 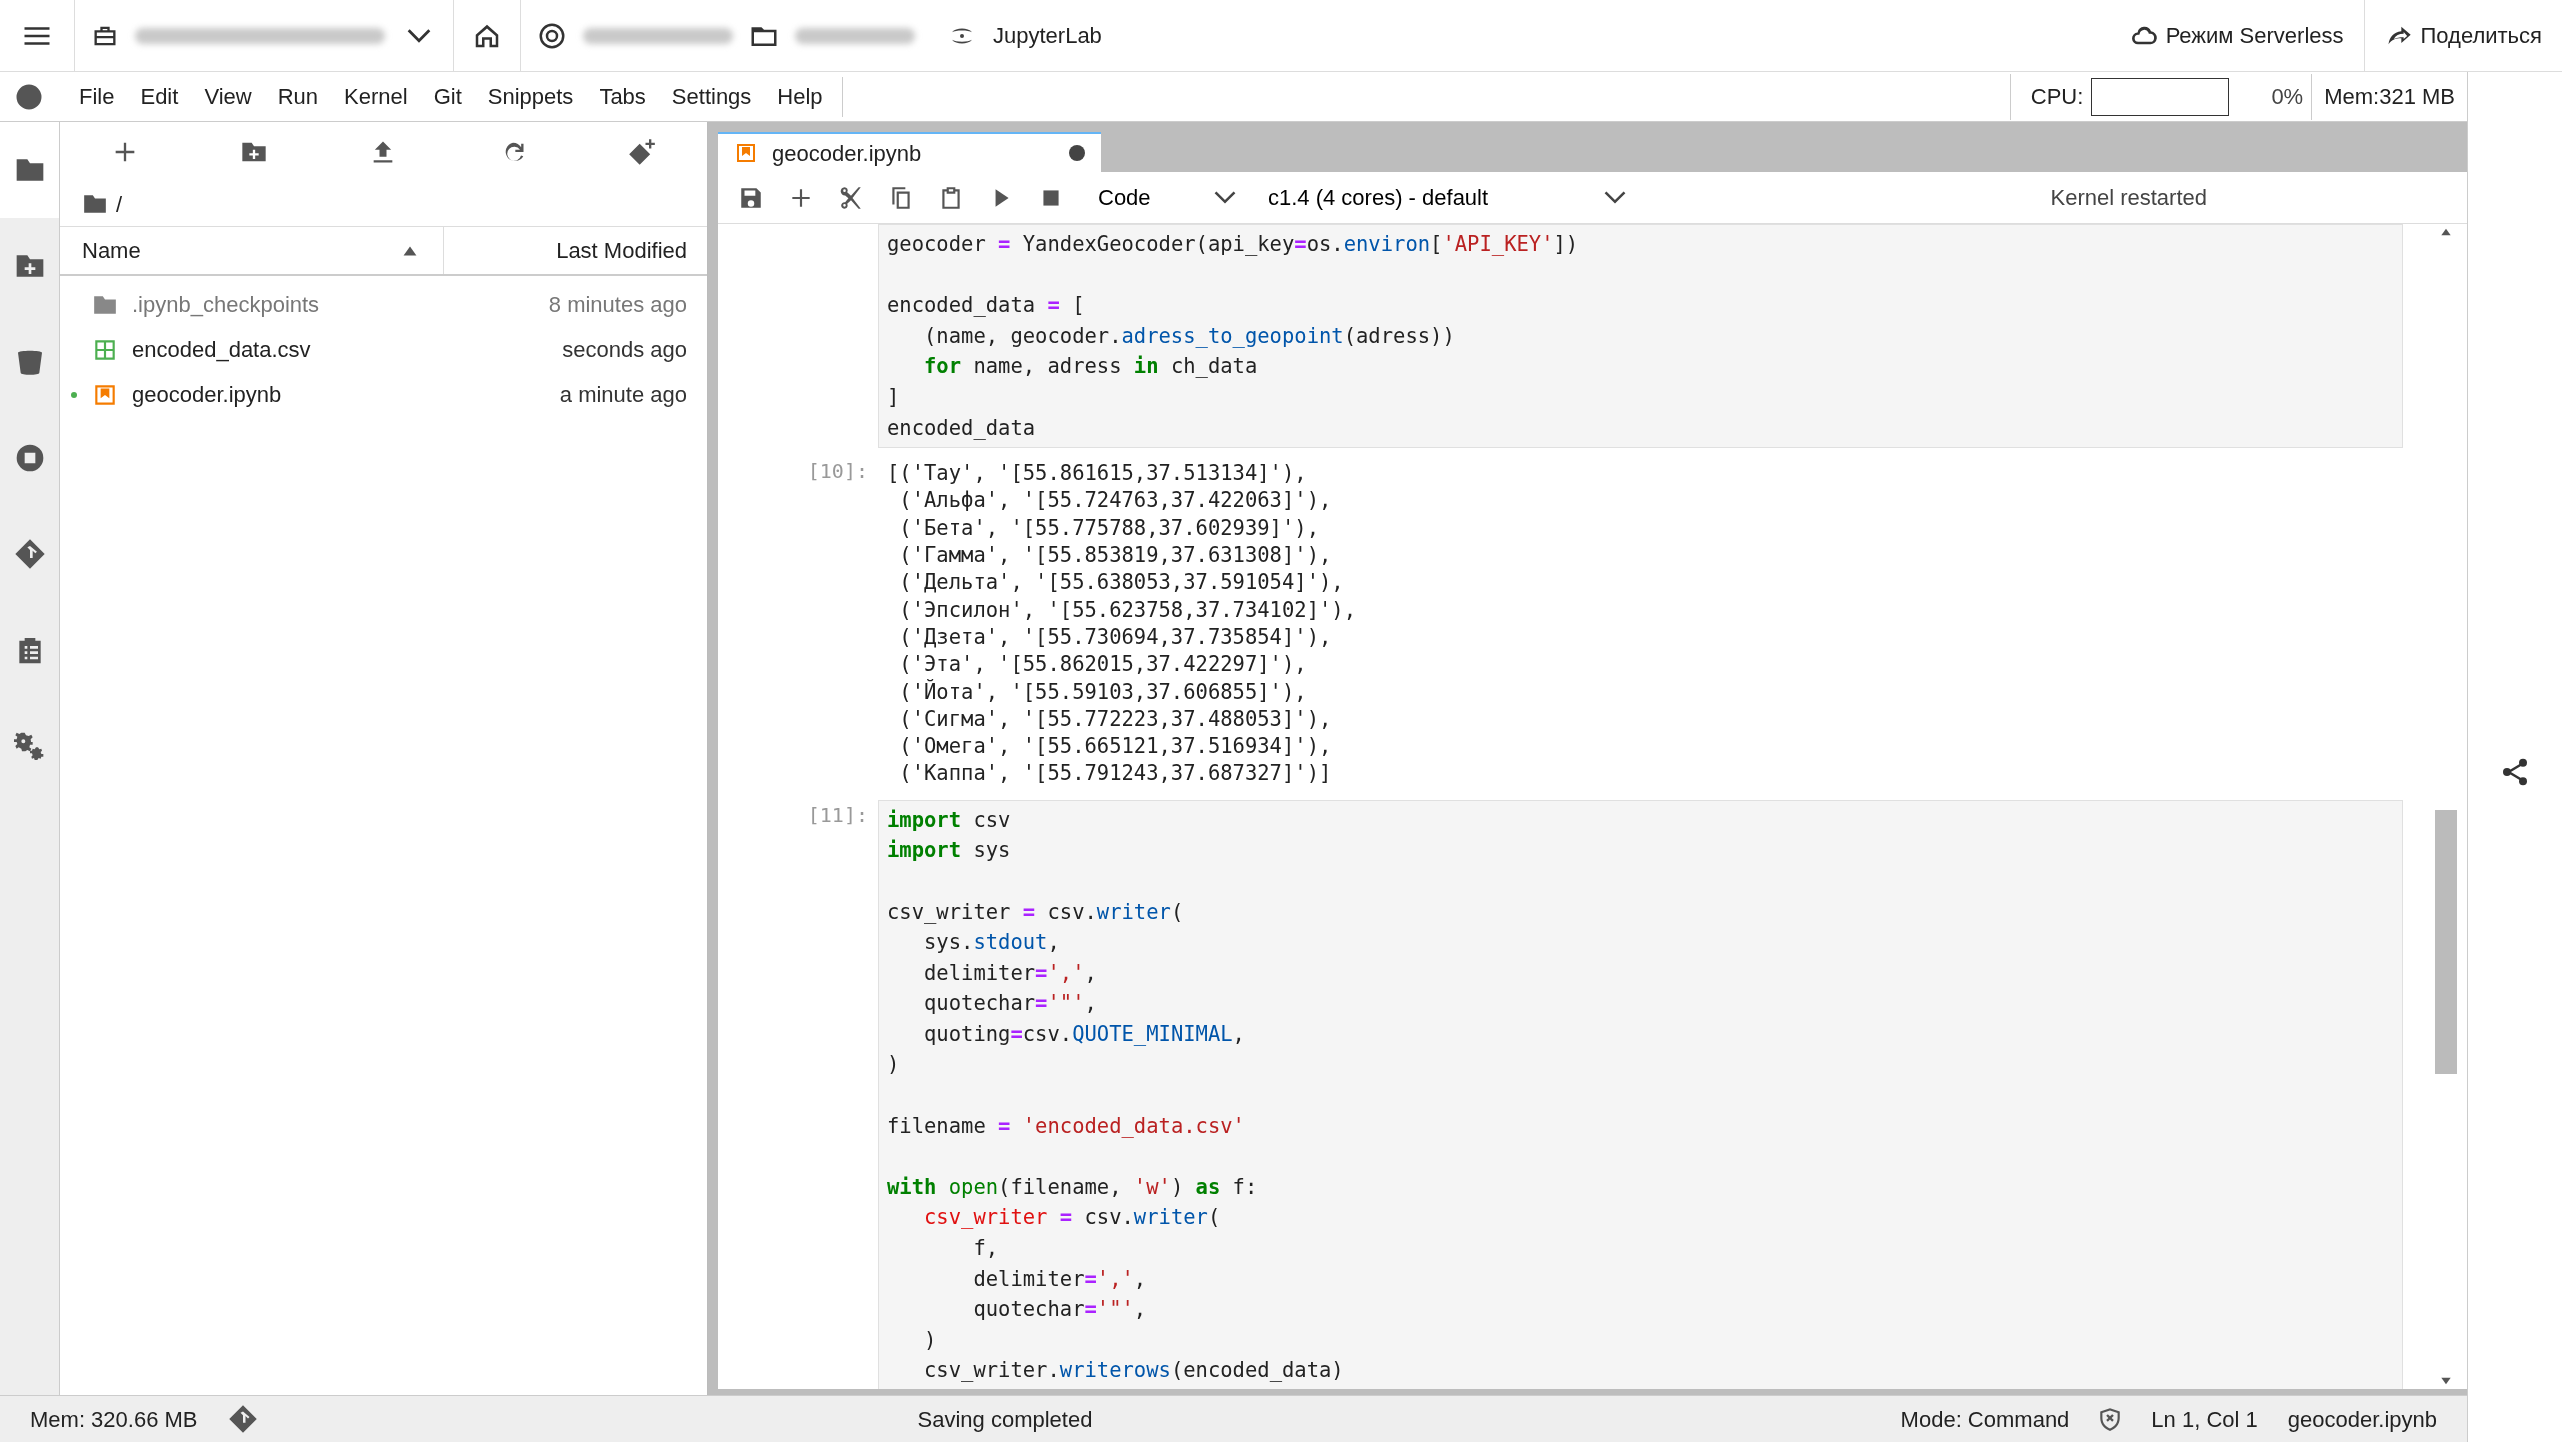 What do you see at coordinates (837, 814) in the screenshot?
I see `execution-count: [11]:` at bounding box center [837, 814].